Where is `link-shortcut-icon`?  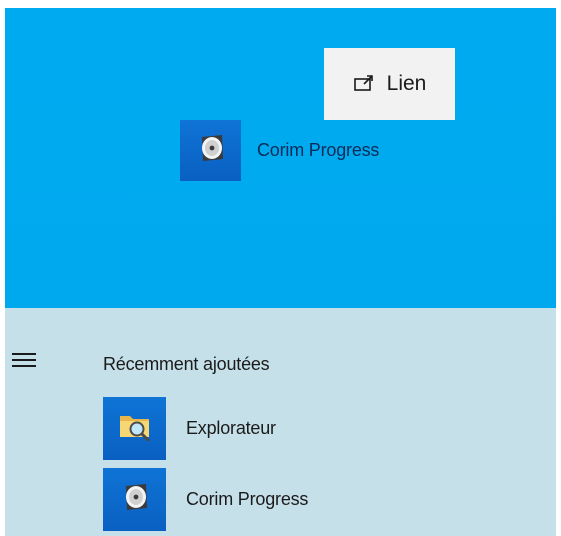
link-shortcut-icon is located at coordinates (364, 84).